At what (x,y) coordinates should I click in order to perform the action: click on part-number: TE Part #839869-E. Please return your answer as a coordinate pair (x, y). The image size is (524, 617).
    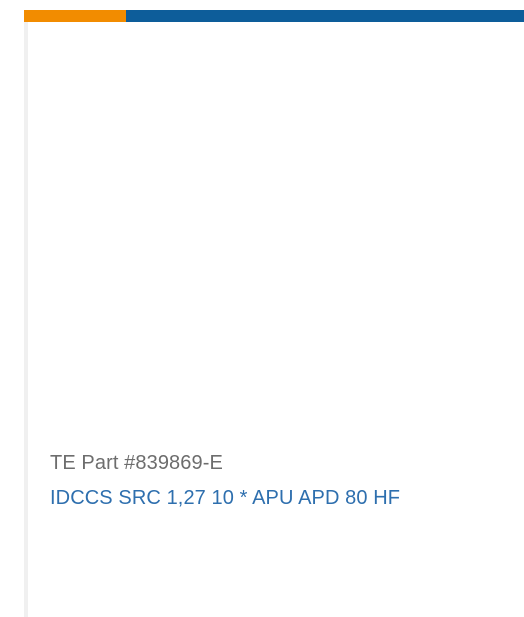
    Looking at the image, I should click on (136, 463).